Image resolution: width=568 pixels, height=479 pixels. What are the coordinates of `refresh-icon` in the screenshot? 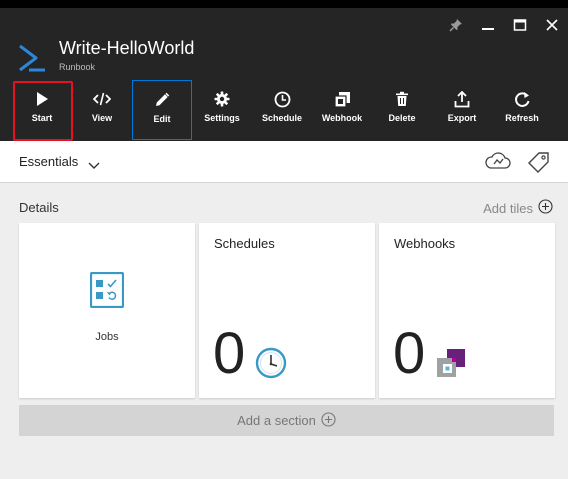 It's located at (522, 99).